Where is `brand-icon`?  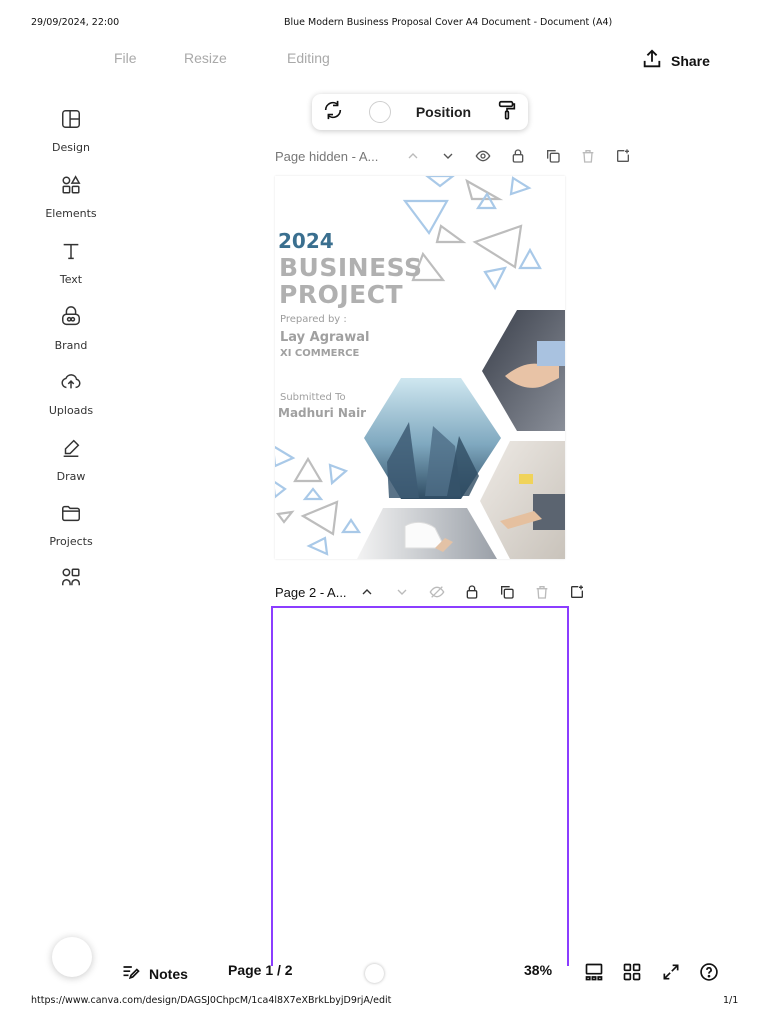 brand-icon is located at coordinates (71, 318).